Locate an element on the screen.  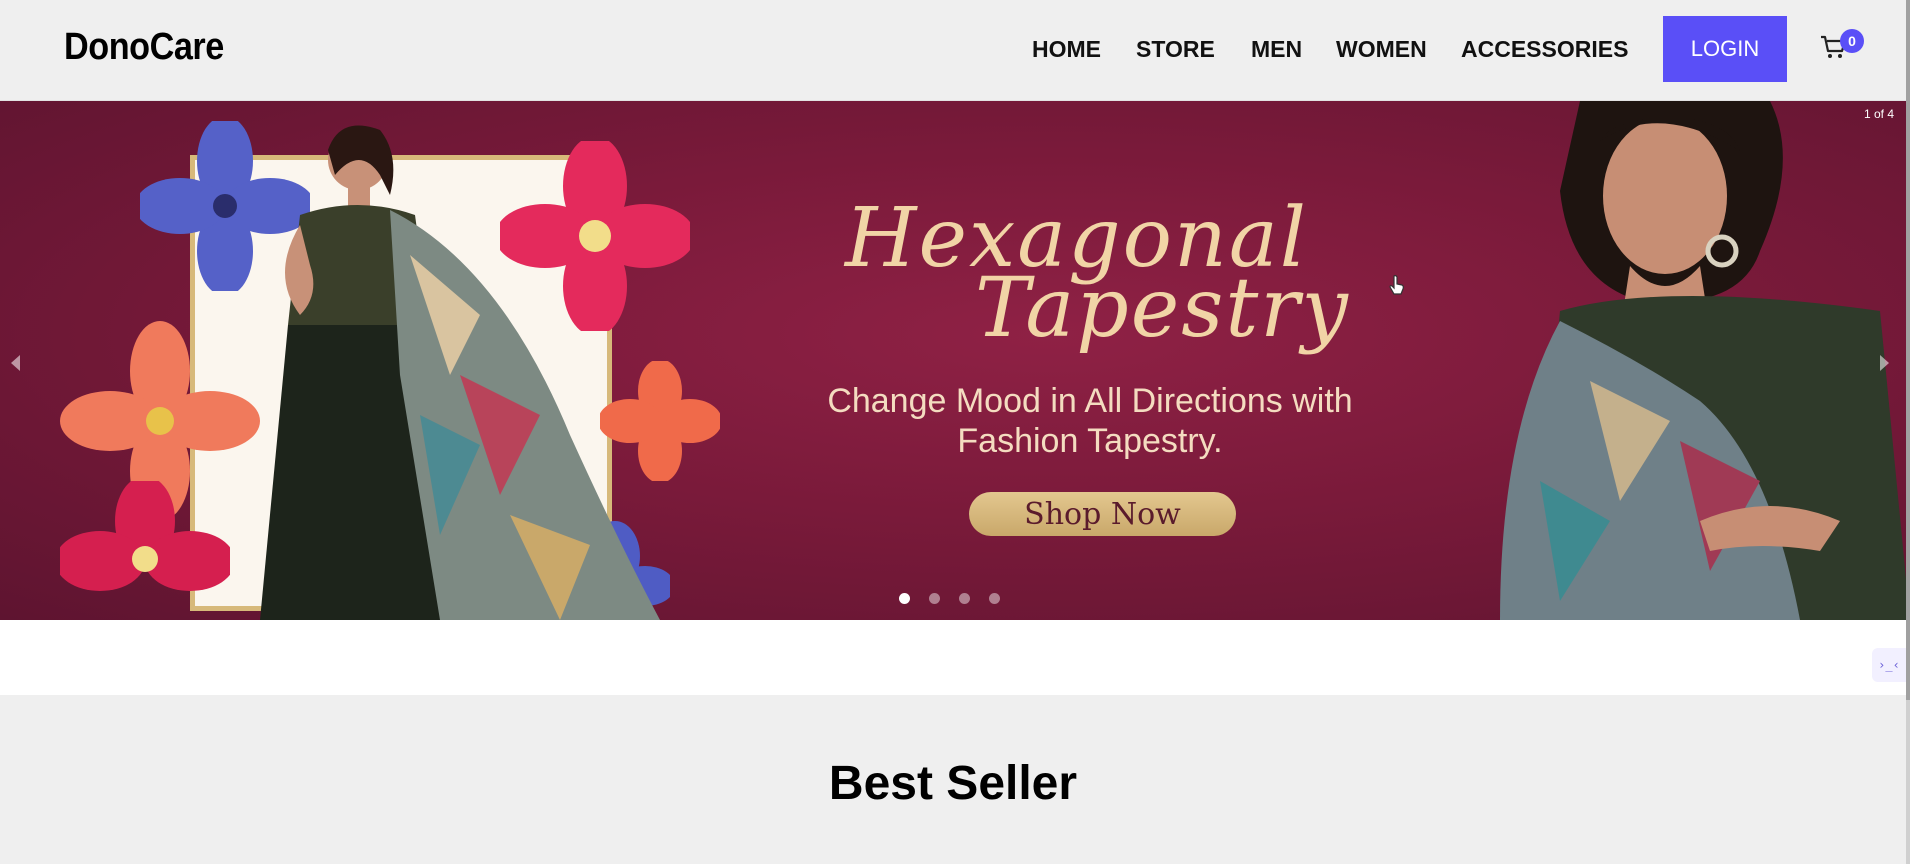
login-button: LOGIN is located at coordinates (1725, 49).